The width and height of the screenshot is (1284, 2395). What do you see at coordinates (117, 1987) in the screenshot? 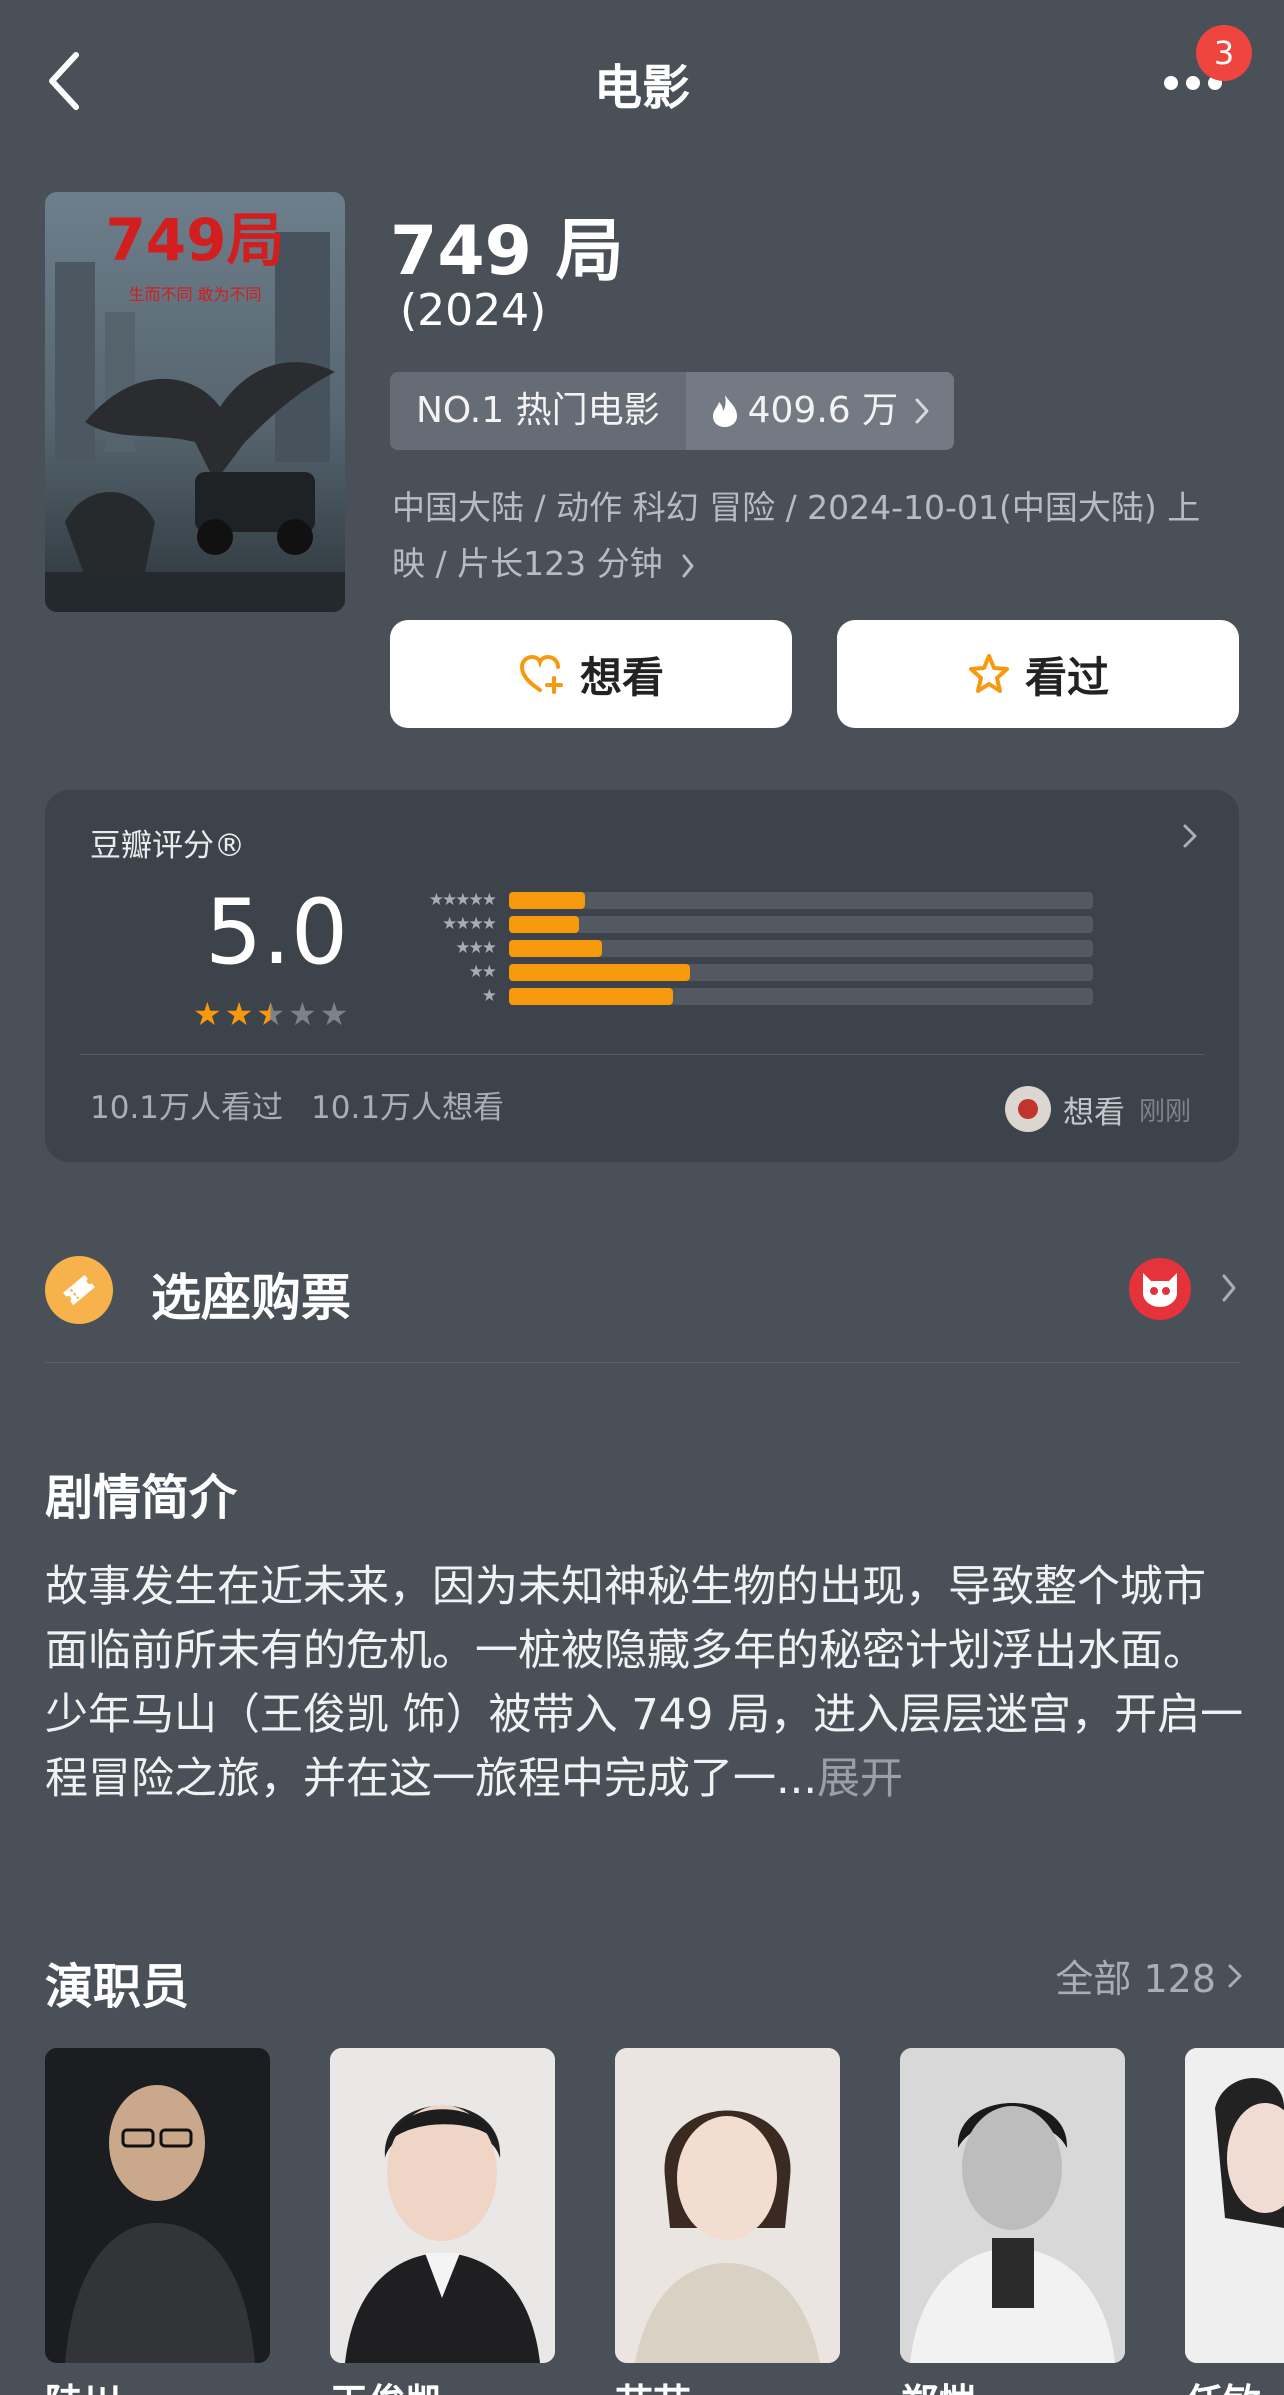
I see `cast-title: 演职员` at bounding box center [117, 1987].